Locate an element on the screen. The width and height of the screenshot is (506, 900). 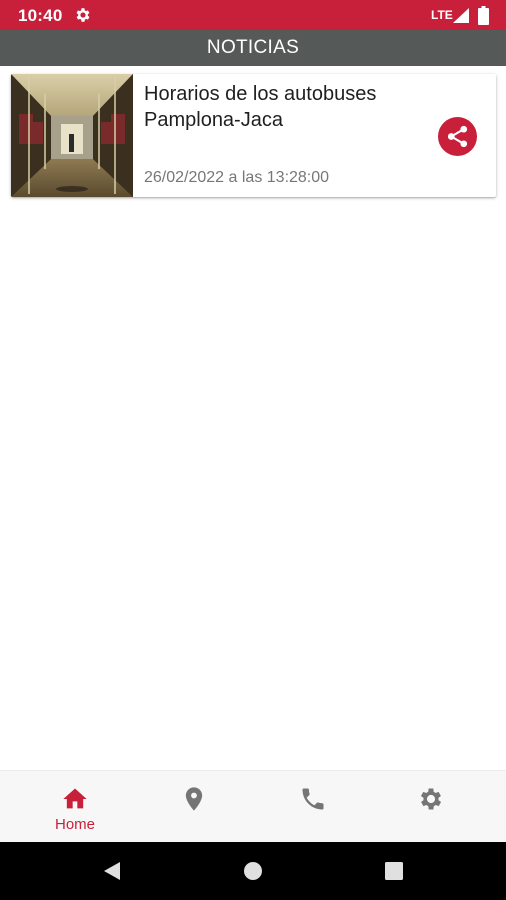
location-pin-icon is located at coordinates (194, 799).